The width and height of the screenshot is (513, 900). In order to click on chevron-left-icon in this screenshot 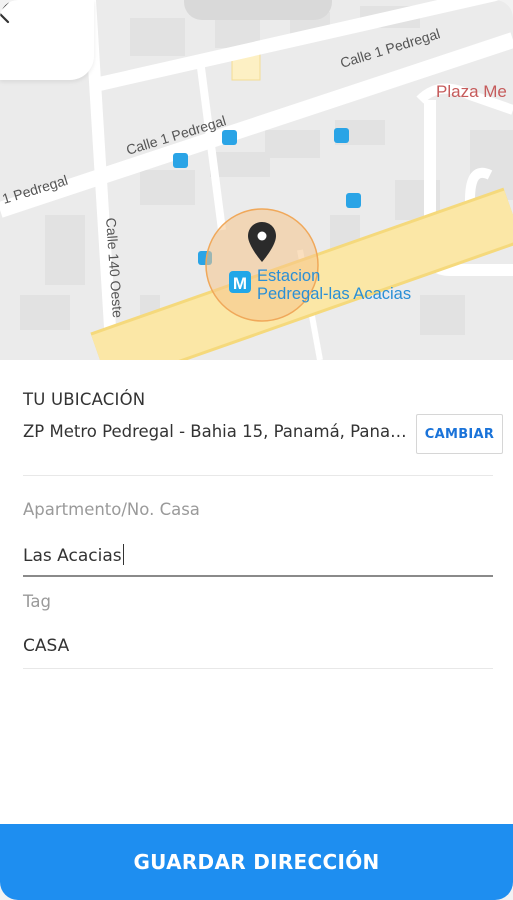, I will do `click(5, 12)`.